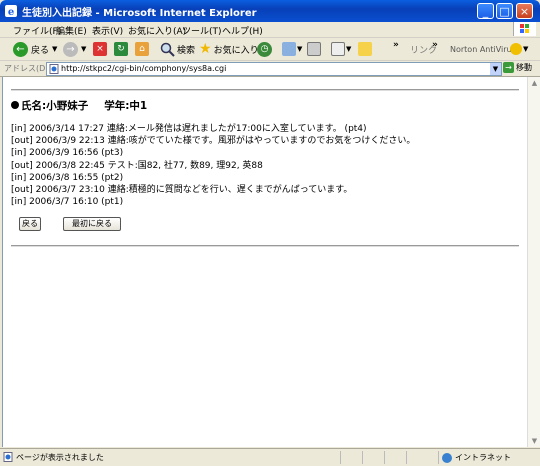  I want to click on search-icon, so click(167, 49).